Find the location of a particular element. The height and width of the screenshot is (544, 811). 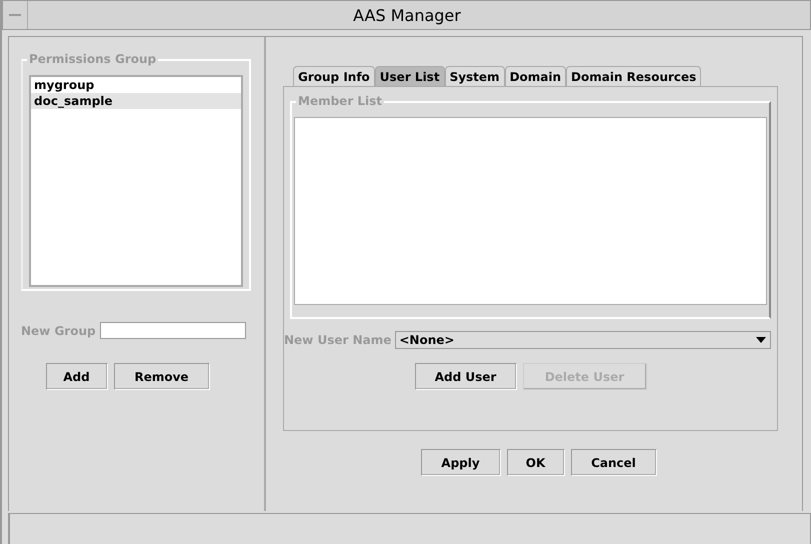

field-label: New User Name is located at coordinates (338, 340).